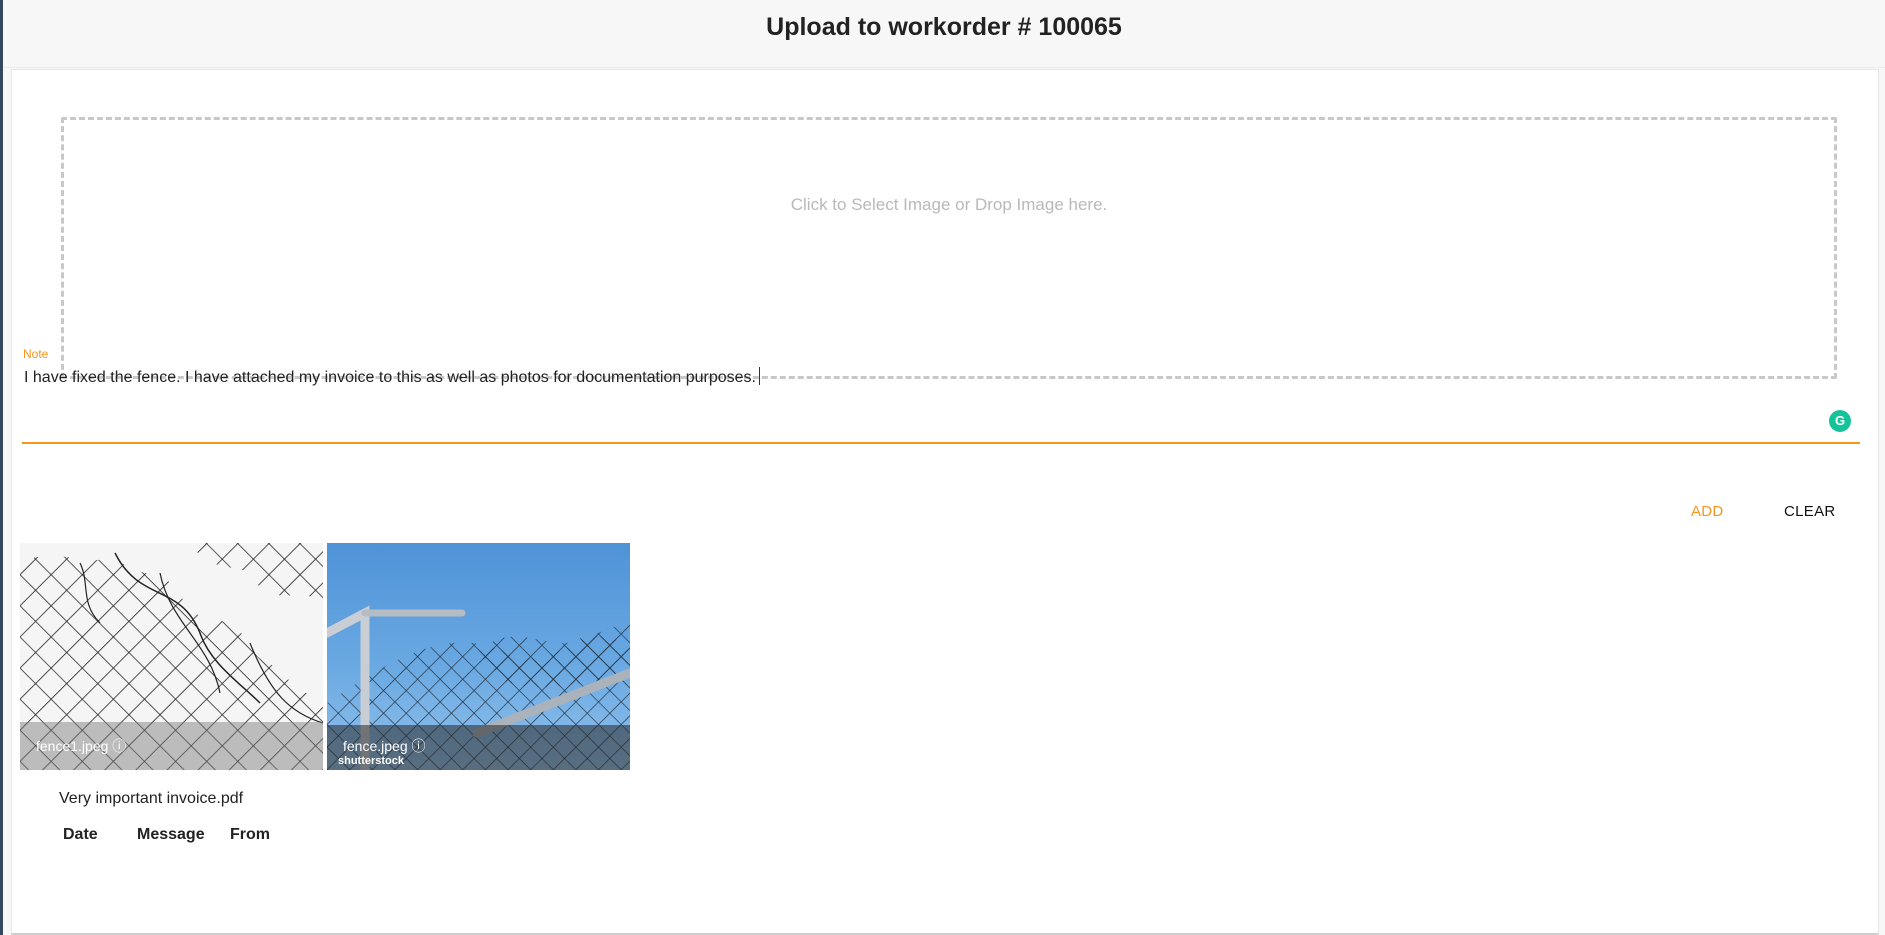  Describe the element at coordinates (384, 746) in the screenshot. I see `attachment-name: fence.jpeg ⓘ` at that location.